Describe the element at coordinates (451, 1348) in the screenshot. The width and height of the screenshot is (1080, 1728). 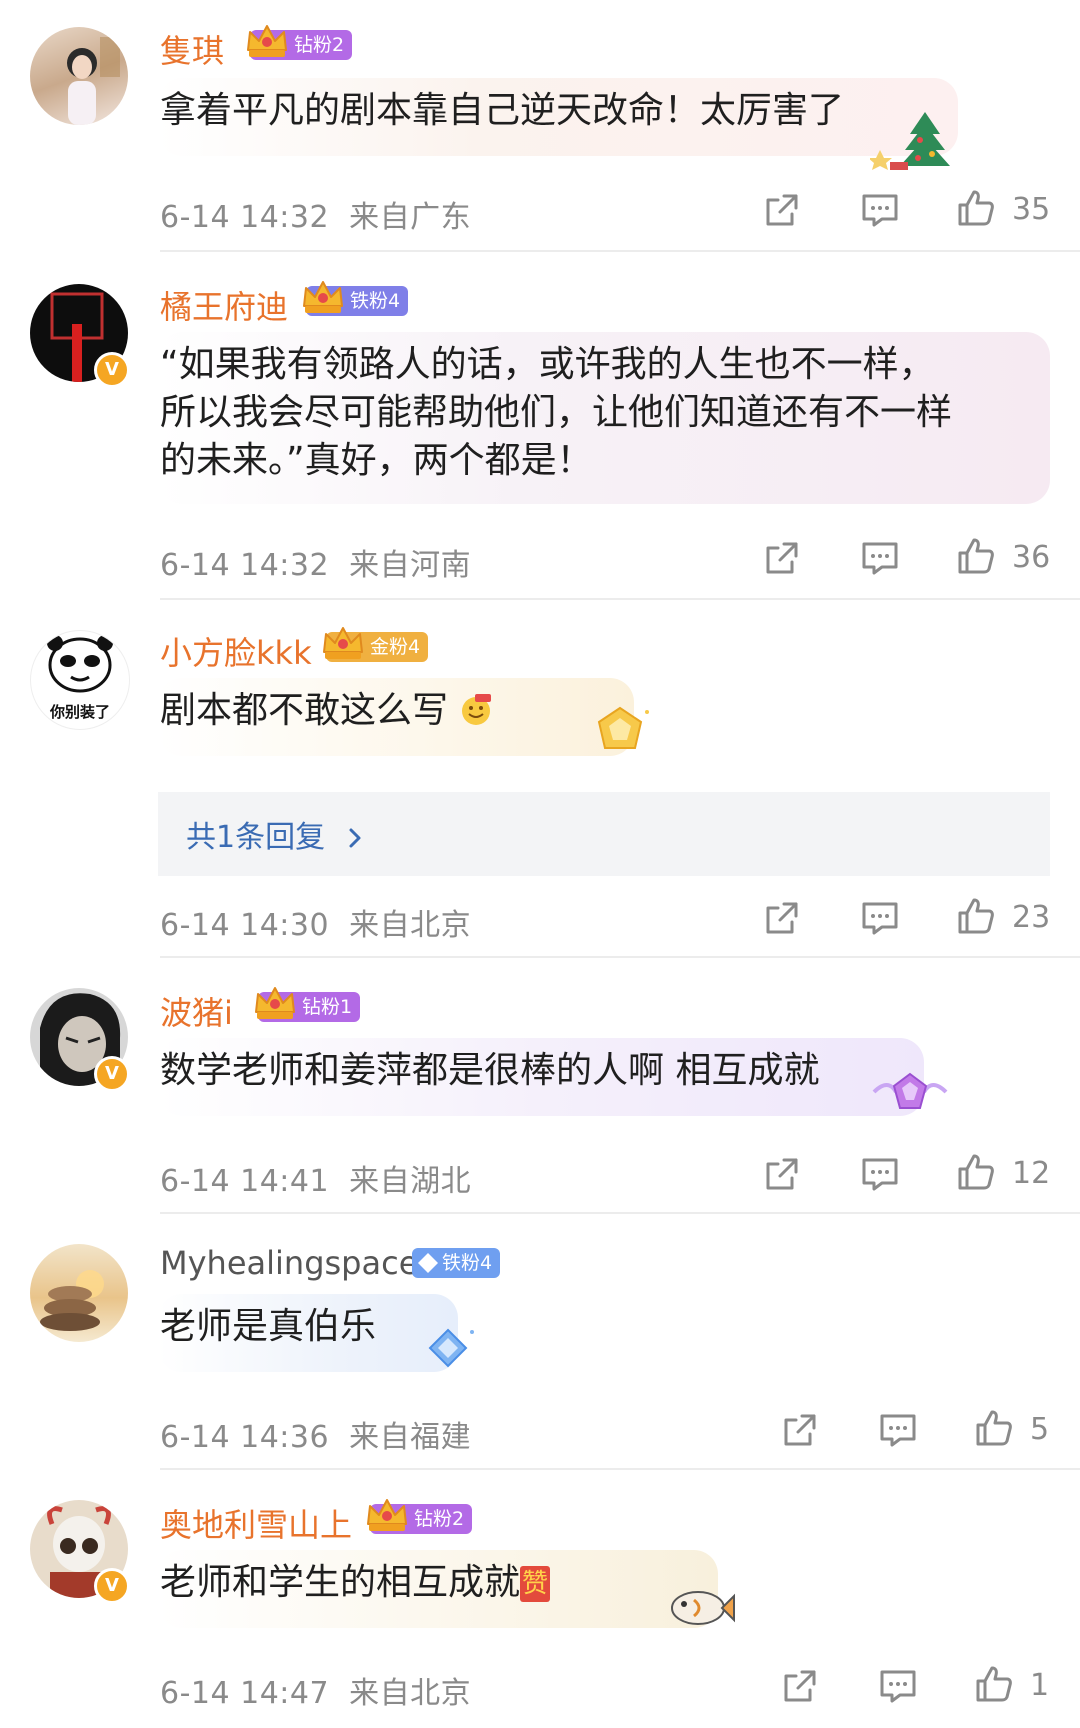
I see `blue-gem-decoration` at that location.